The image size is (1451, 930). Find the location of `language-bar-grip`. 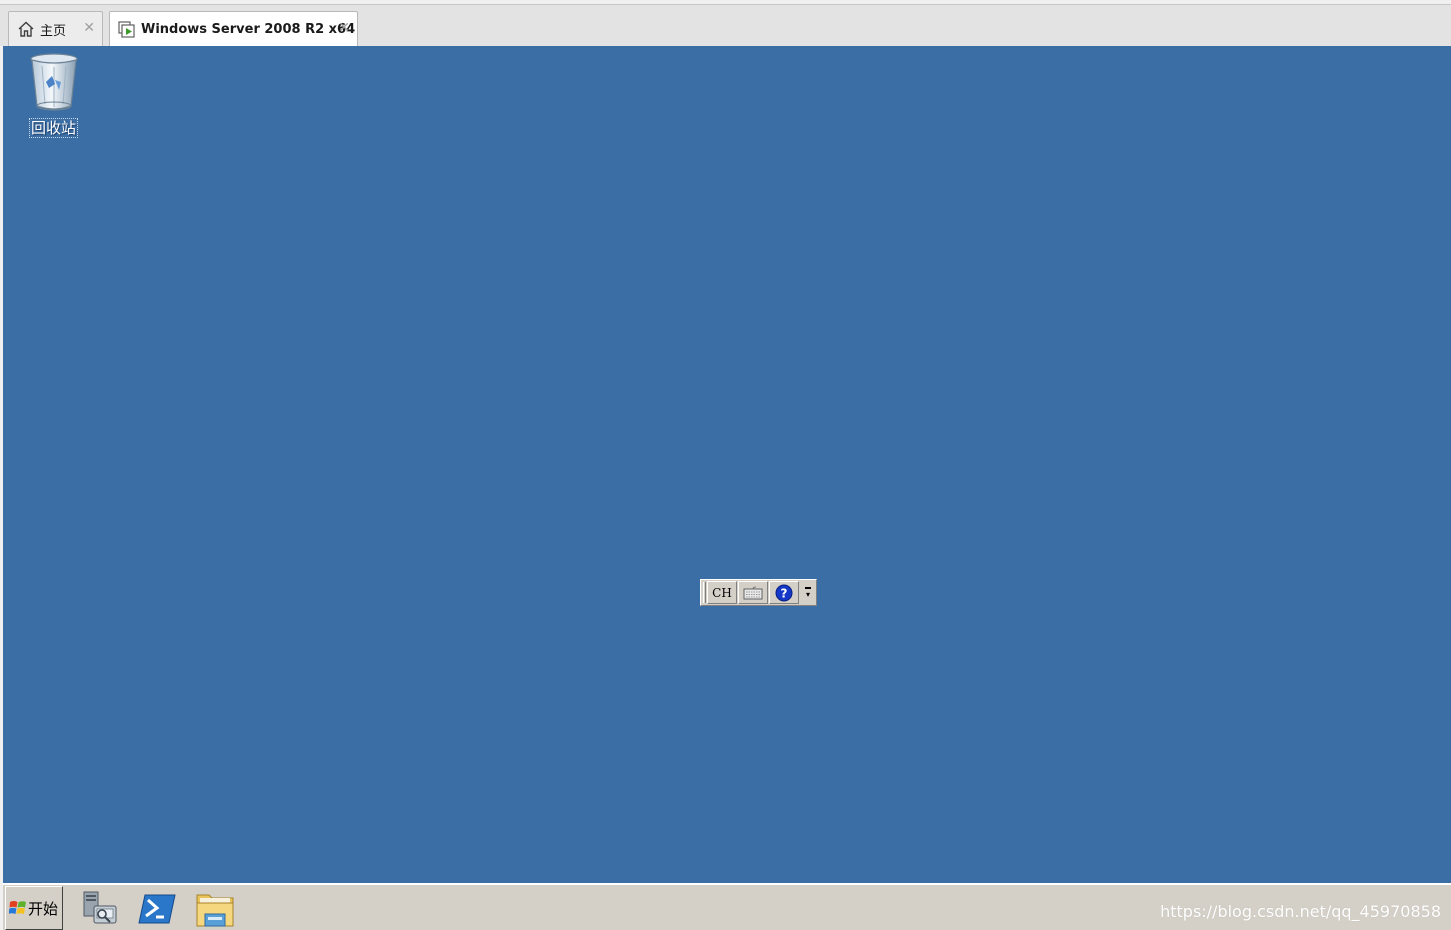

language-bar-grip is located at coordinates (704, 592).